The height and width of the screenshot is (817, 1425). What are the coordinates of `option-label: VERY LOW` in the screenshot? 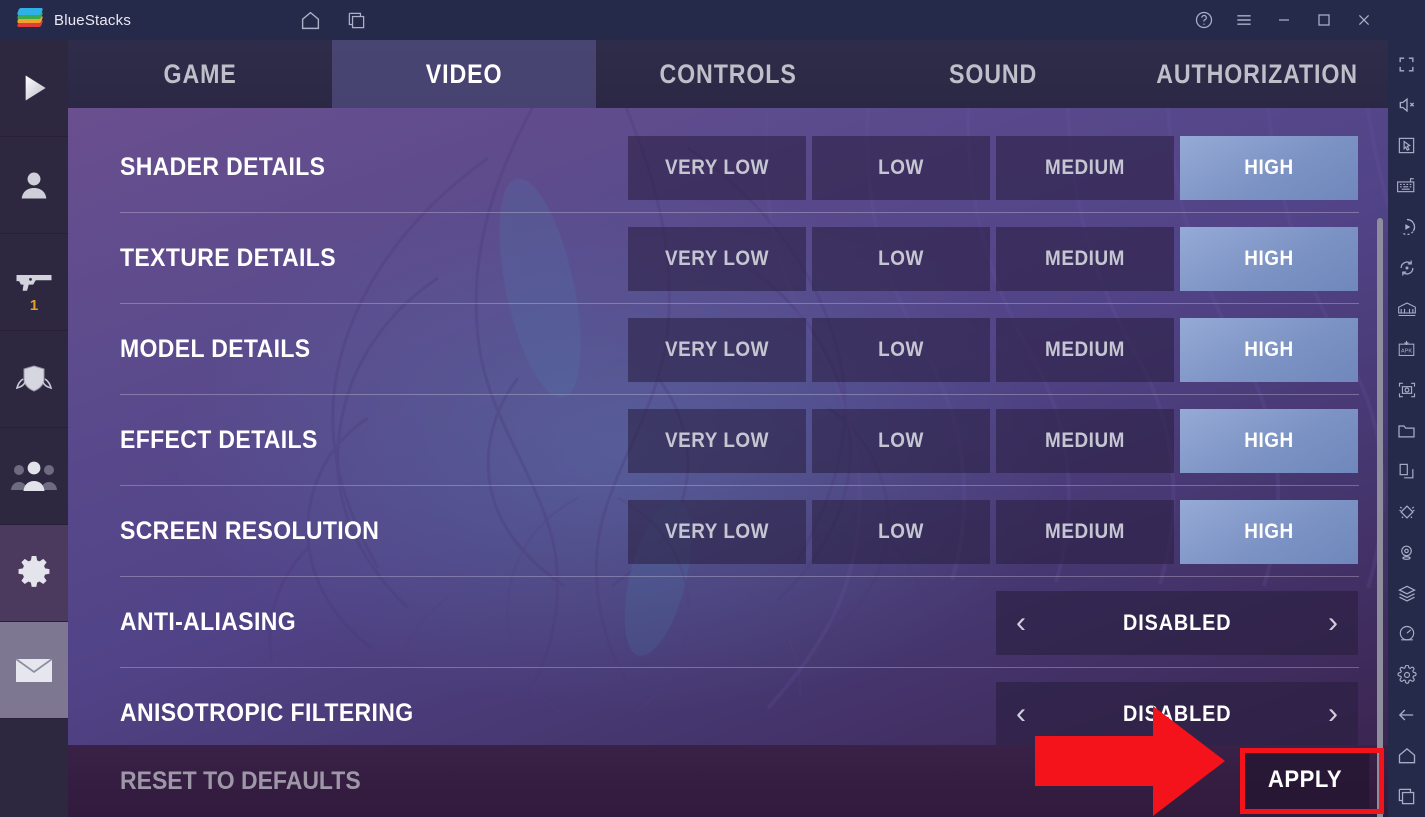 It's located at (717, 167).